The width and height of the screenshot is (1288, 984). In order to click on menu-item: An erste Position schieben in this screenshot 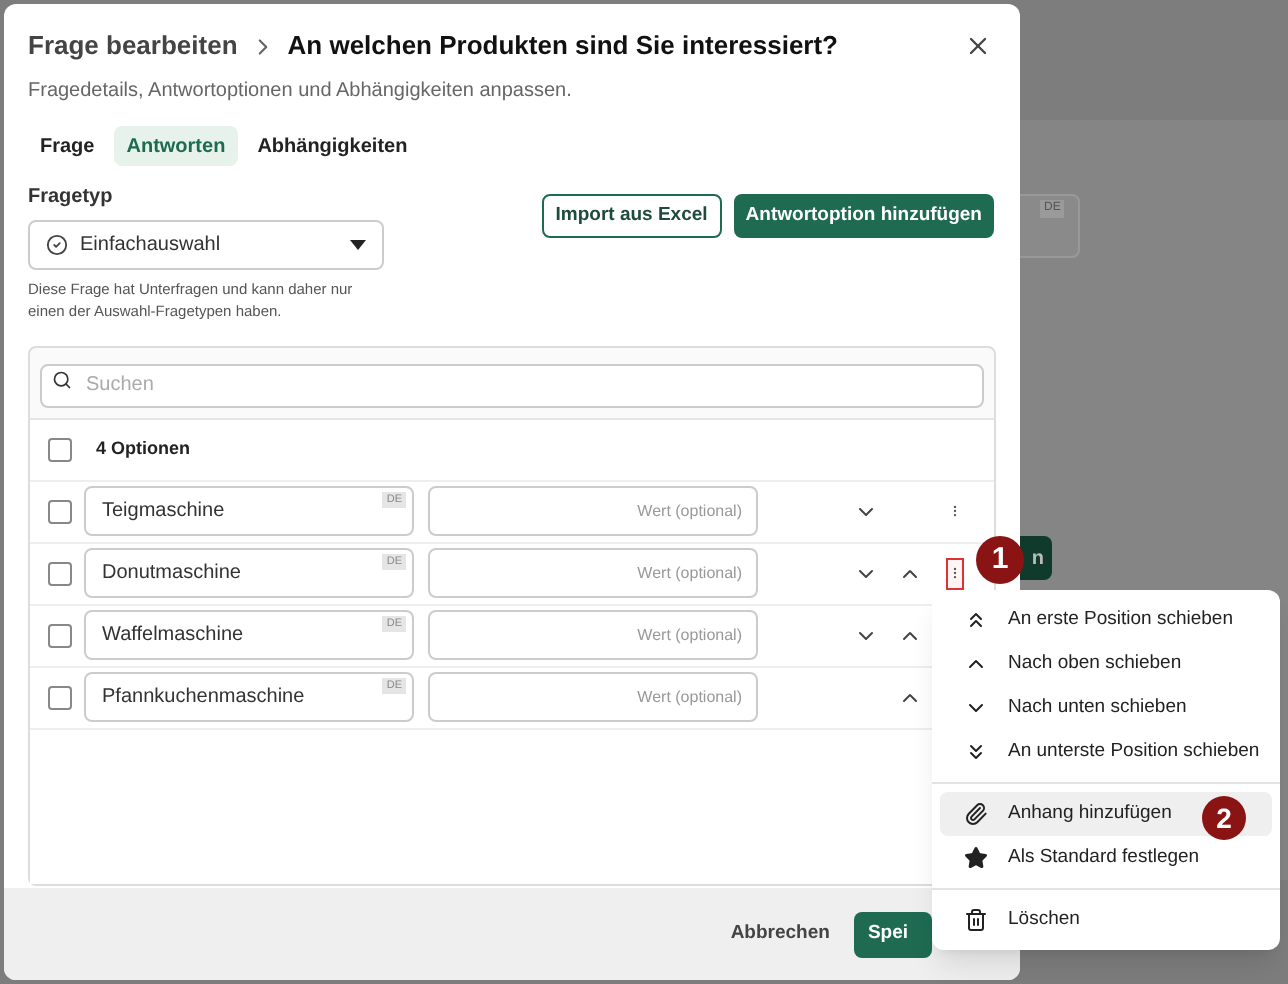, I will do `click(1106, 620)`.